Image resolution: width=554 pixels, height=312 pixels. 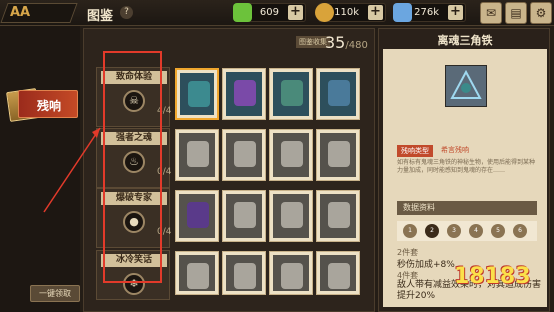 What do you see at coordinates (498, 231) in the screenshot?
I see `level-pip: 5` at bounding box center [498, 231].